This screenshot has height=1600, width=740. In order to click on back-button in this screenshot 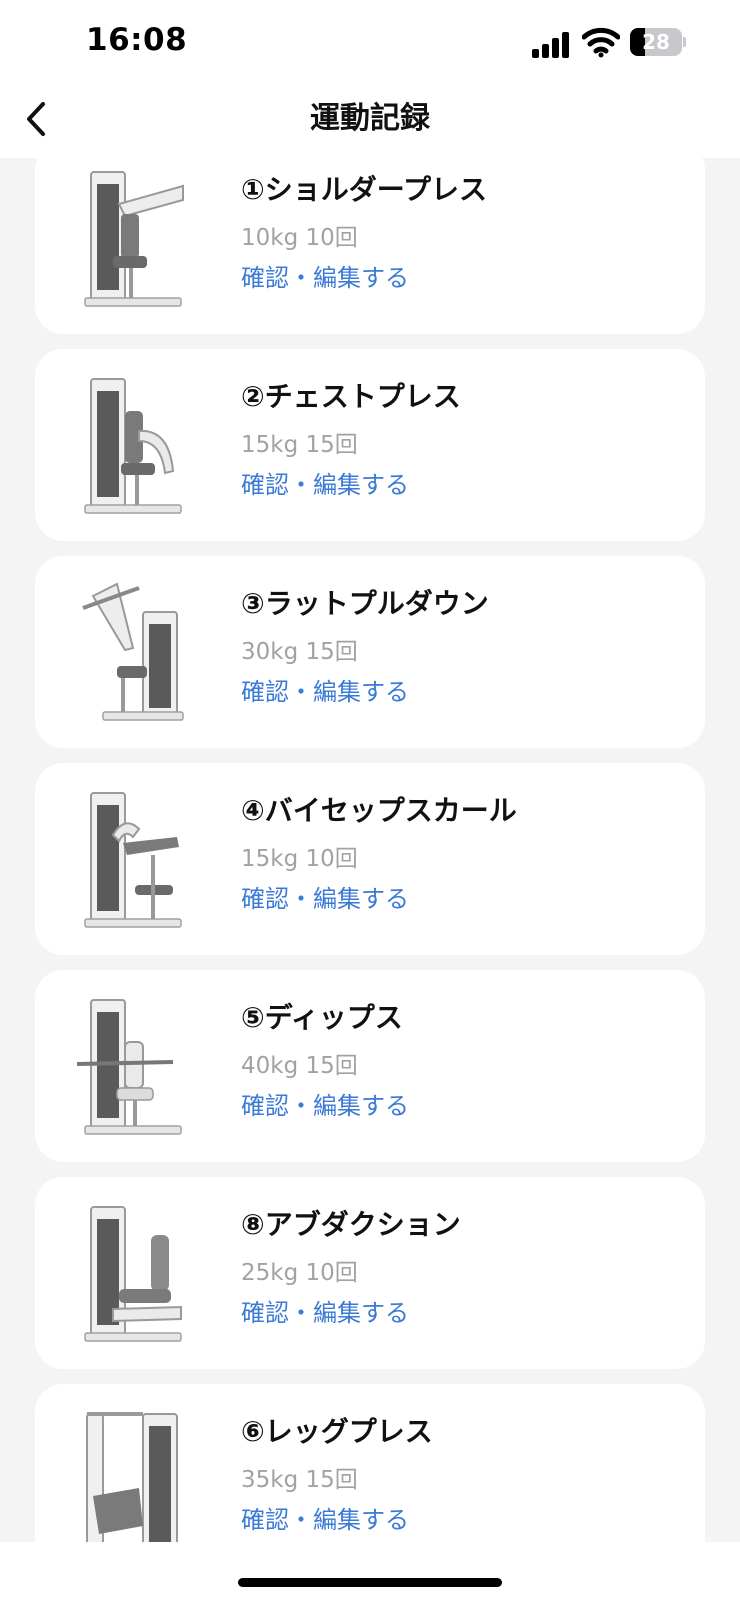, I will do `click(37, 119)`.